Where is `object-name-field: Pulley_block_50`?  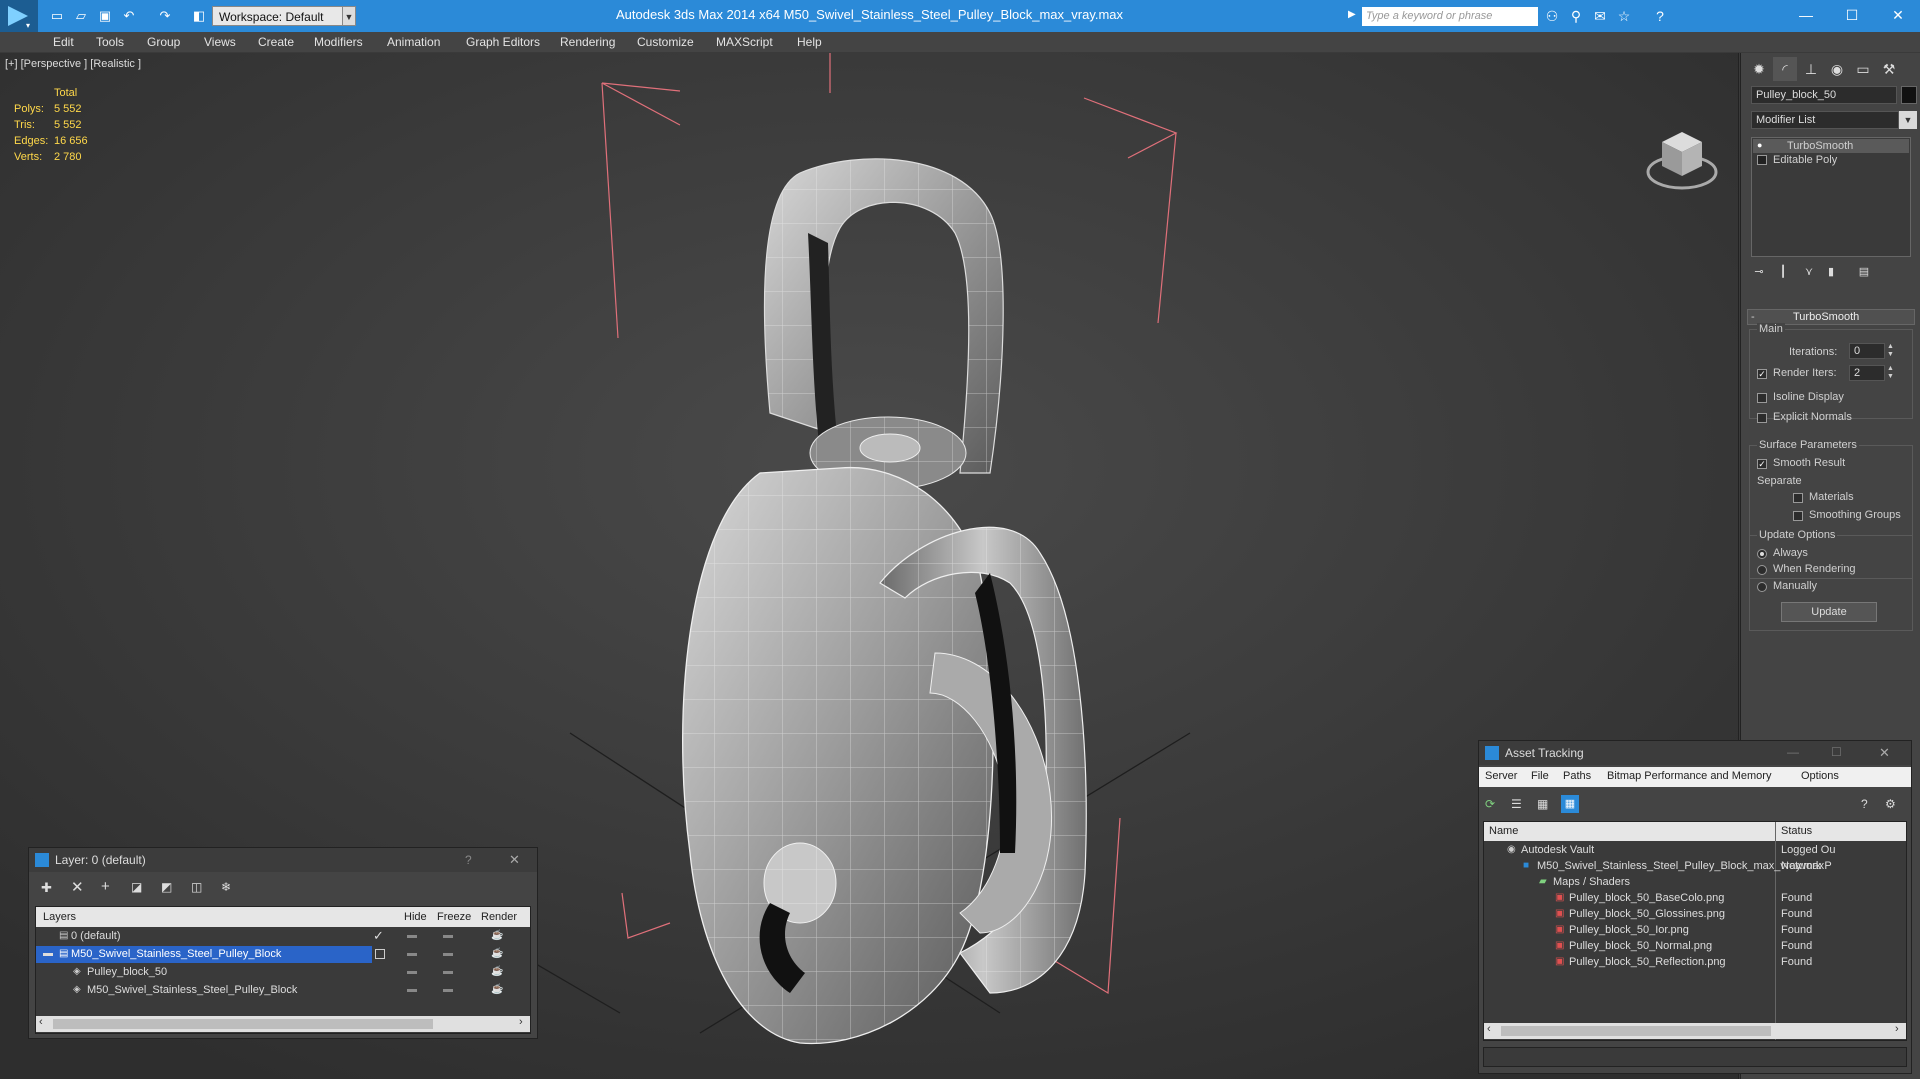
object-name-field: Pulley_block_50 is located at coordinates (1824, 95).